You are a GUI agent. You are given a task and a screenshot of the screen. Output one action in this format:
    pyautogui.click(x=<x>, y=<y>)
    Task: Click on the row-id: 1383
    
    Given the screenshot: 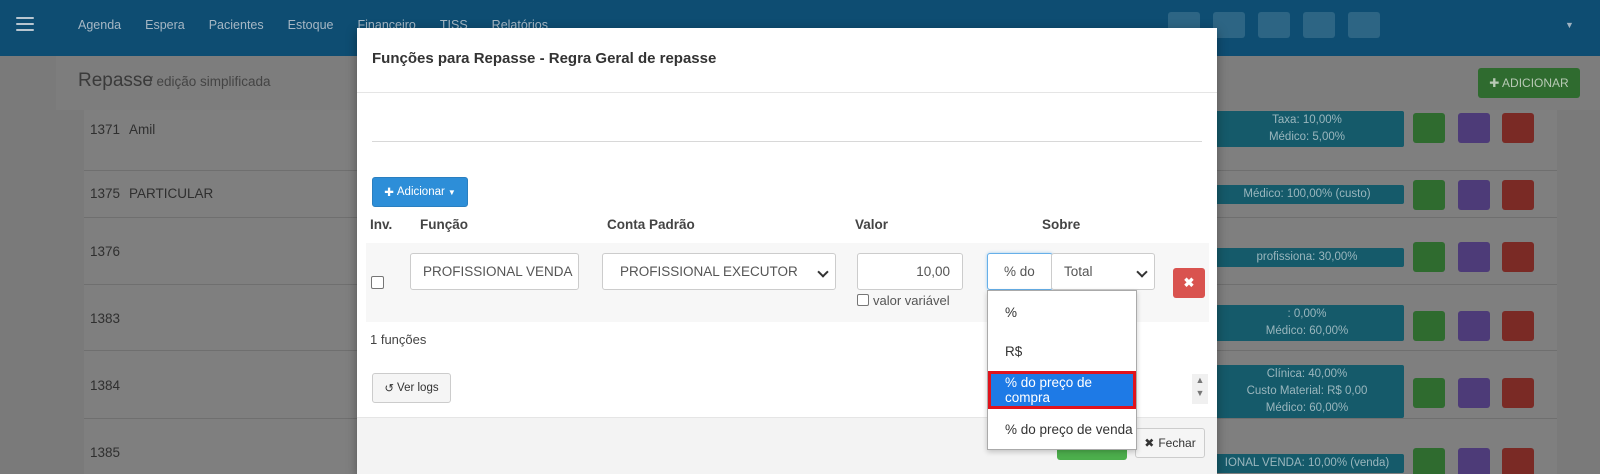 What is the action you would take?
    pyautogui.click(x=105, y=318)
    